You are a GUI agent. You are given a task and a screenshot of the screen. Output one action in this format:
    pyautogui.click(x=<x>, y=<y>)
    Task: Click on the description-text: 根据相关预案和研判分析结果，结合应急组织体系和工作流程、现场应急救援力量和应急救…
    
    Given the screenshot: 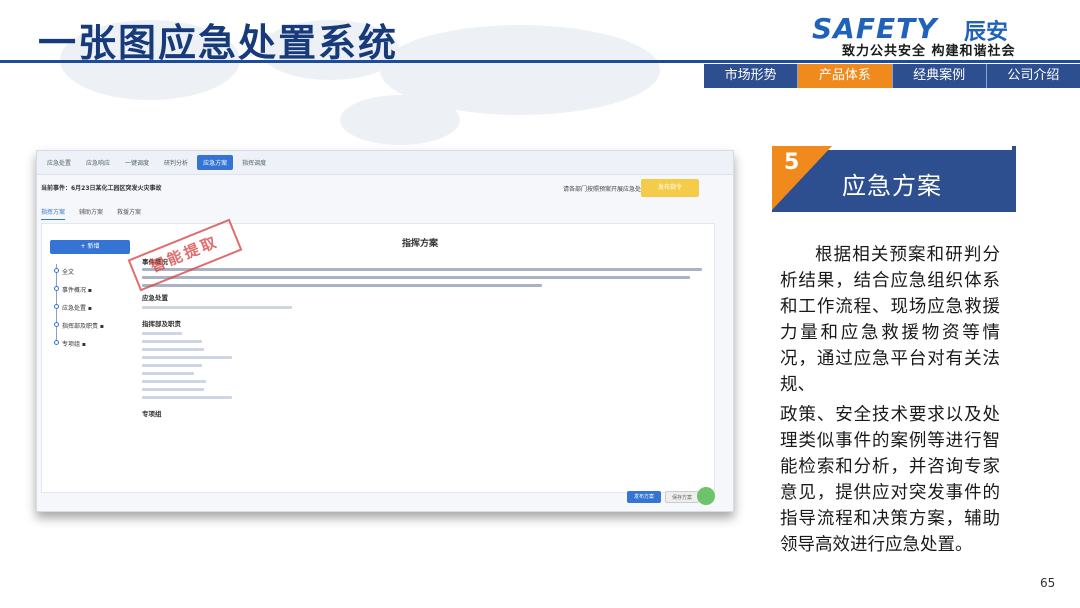 What is the action you would take?
    pyautogui.click(x=890, y=320)
    